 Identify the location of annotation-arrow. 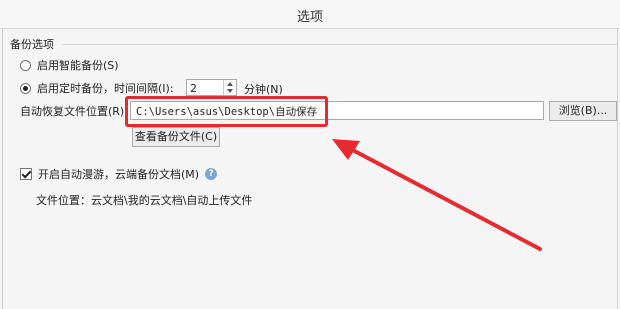
(437, 195).